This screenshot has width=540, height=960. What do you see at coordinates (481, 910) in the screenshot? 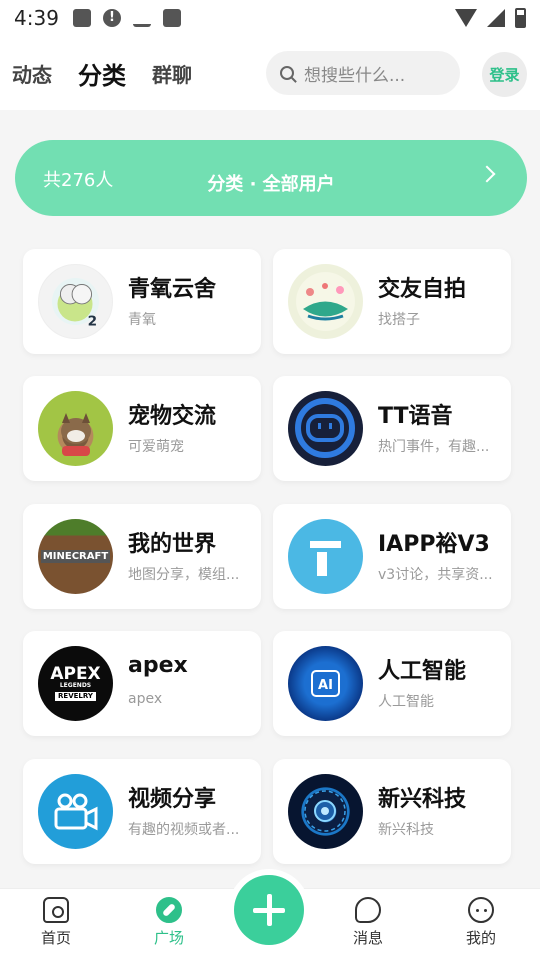
I see `profile-icon` at bounding box center [481, 910].